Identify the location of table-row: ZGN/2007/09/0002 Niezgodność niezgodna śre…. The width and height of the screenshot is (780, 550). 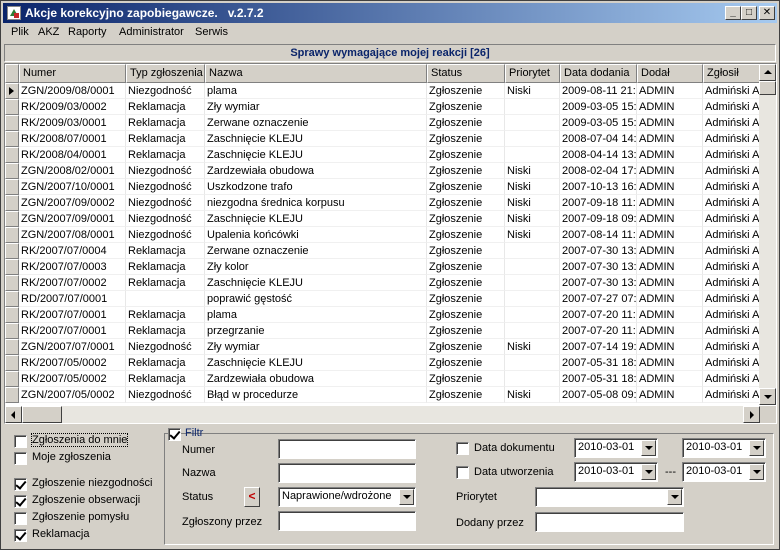
(382, 203).